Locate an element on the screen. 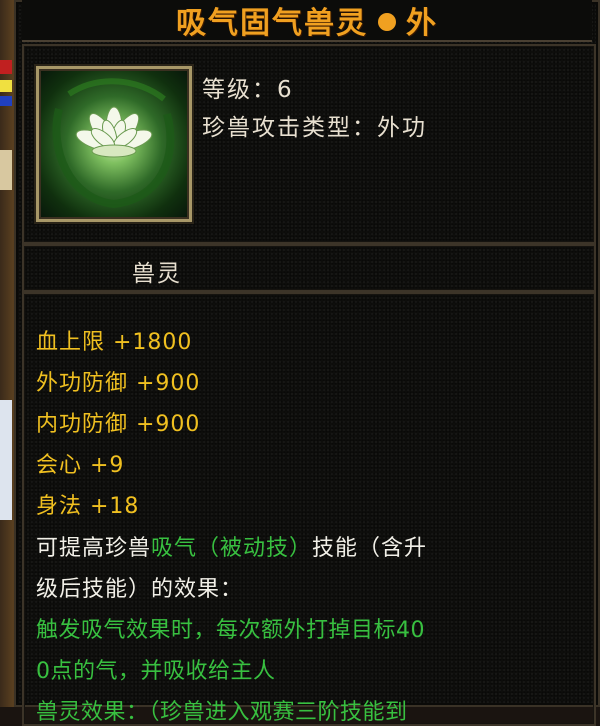  title-separator-dot is located at coordinates (387, 21).